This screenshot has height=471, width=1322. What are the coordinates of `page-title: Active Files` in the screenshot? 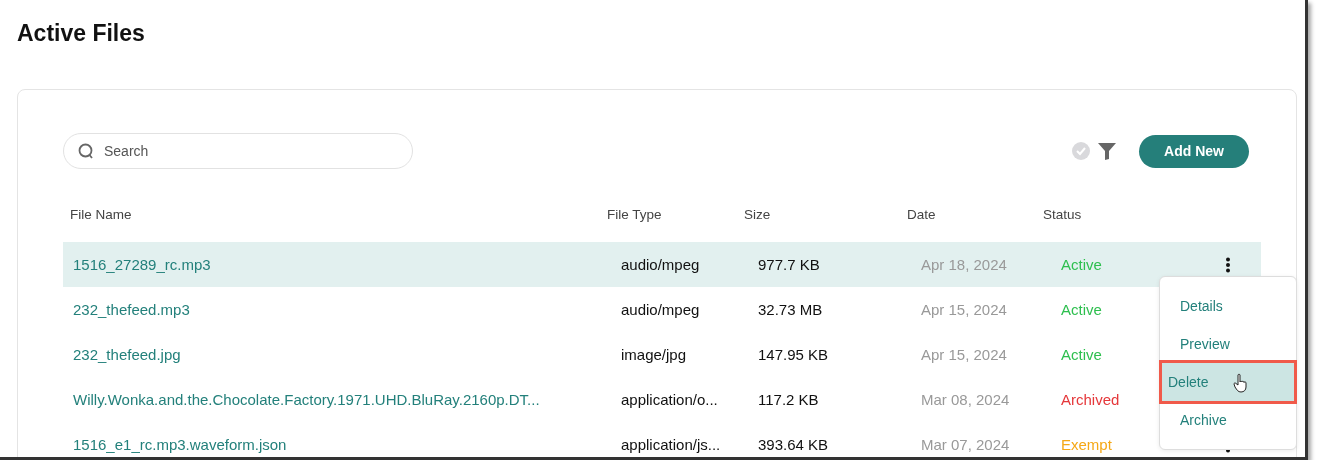 It's located at (81, 33).